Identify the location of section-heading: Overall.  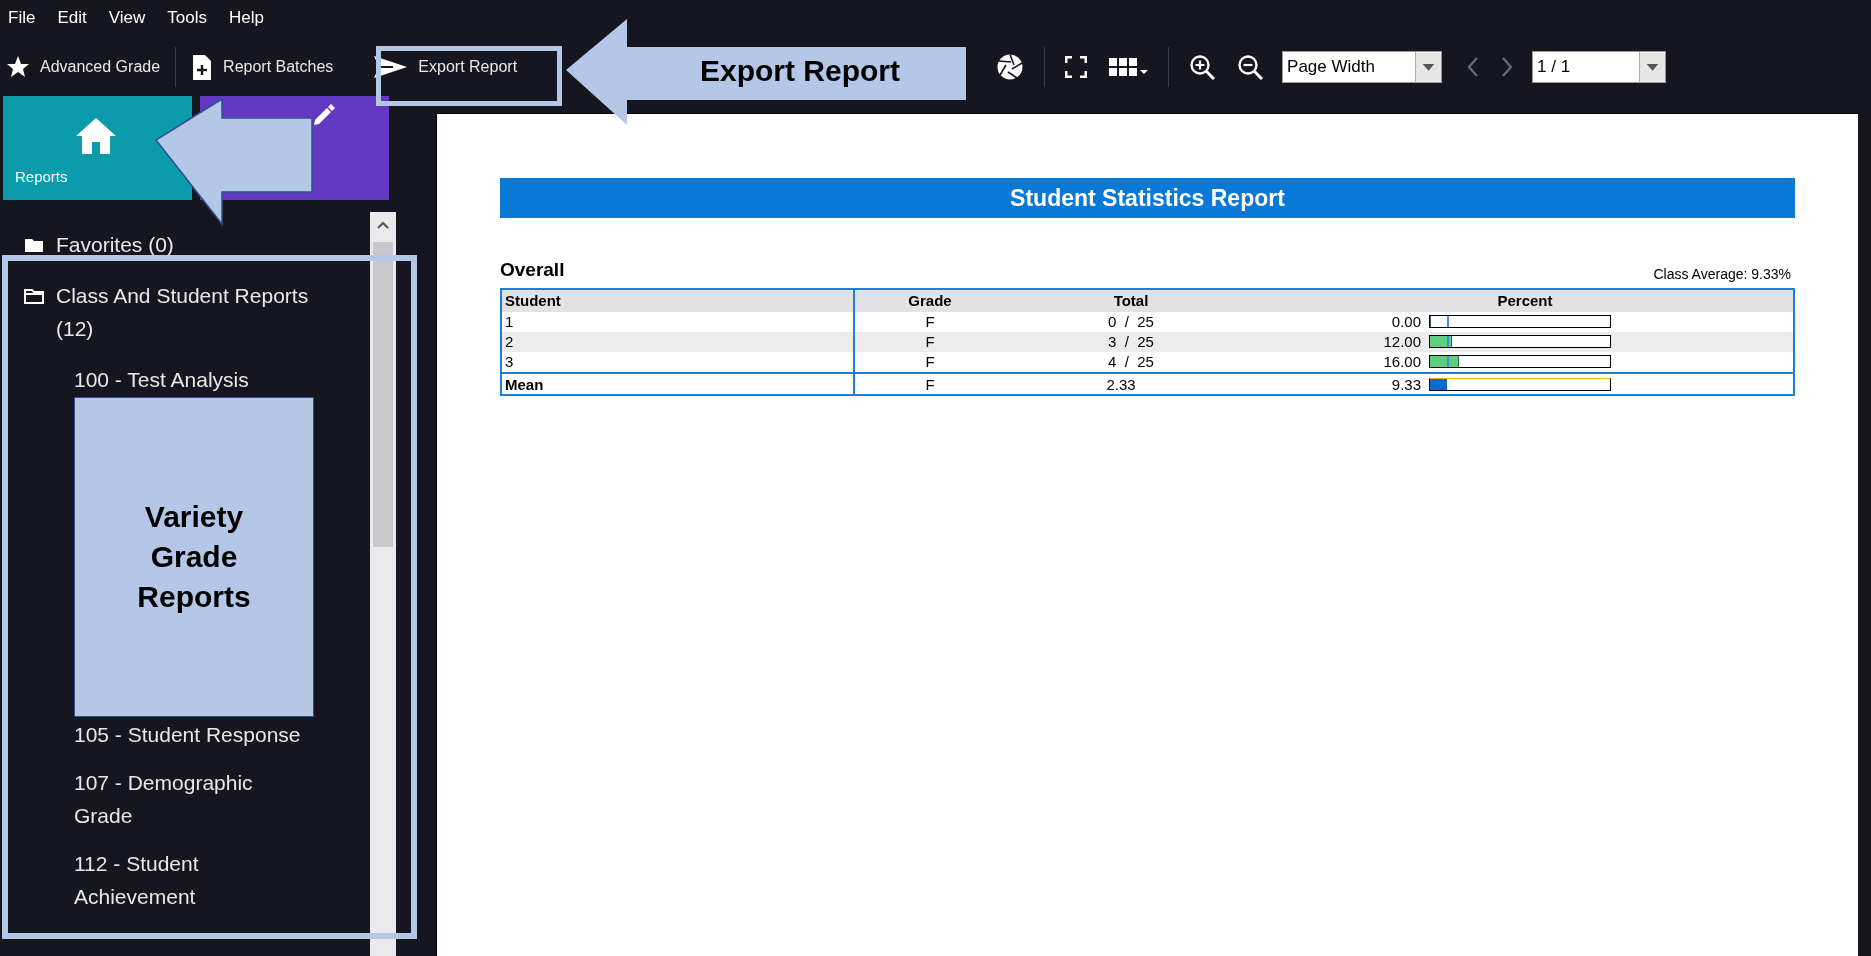
(532, 270).